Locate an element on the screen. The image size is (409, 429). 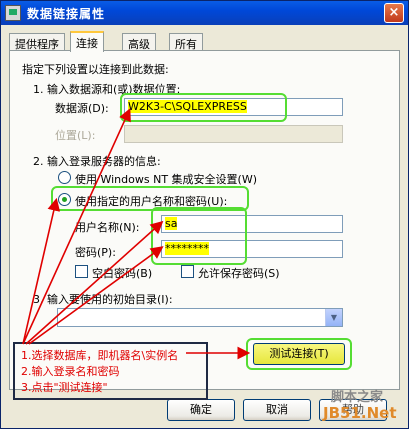
tab-connection: 连接 is located at coordinates (87, 41).